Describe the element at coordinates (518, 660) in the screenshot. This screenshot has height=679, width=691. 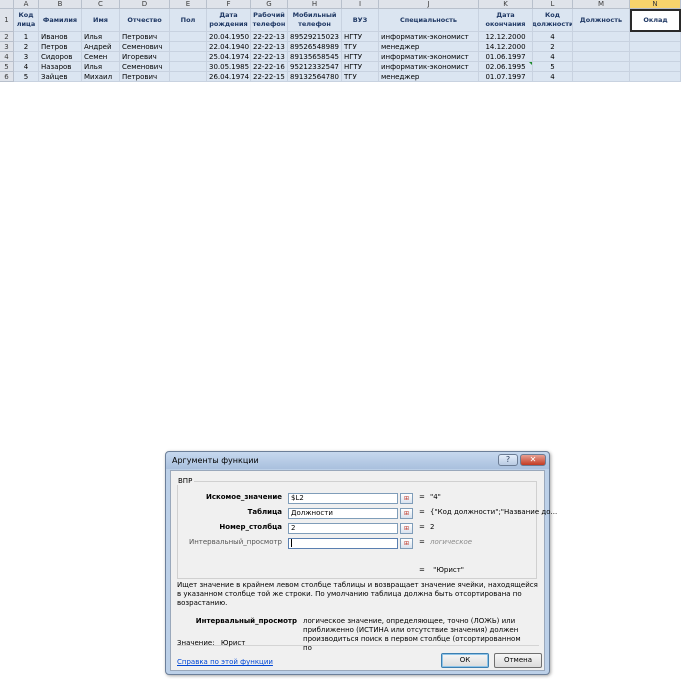
I see `cancel-button: Отмена` at that location.